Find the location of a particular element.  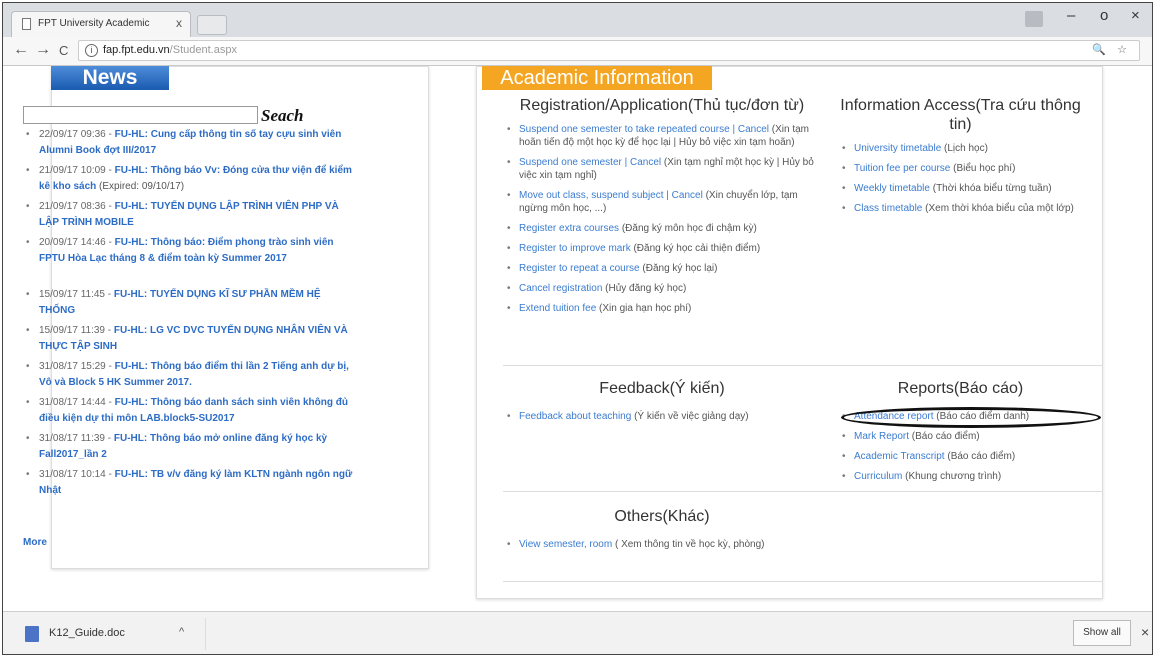

news-search-input is located at coordinates (140, 115).